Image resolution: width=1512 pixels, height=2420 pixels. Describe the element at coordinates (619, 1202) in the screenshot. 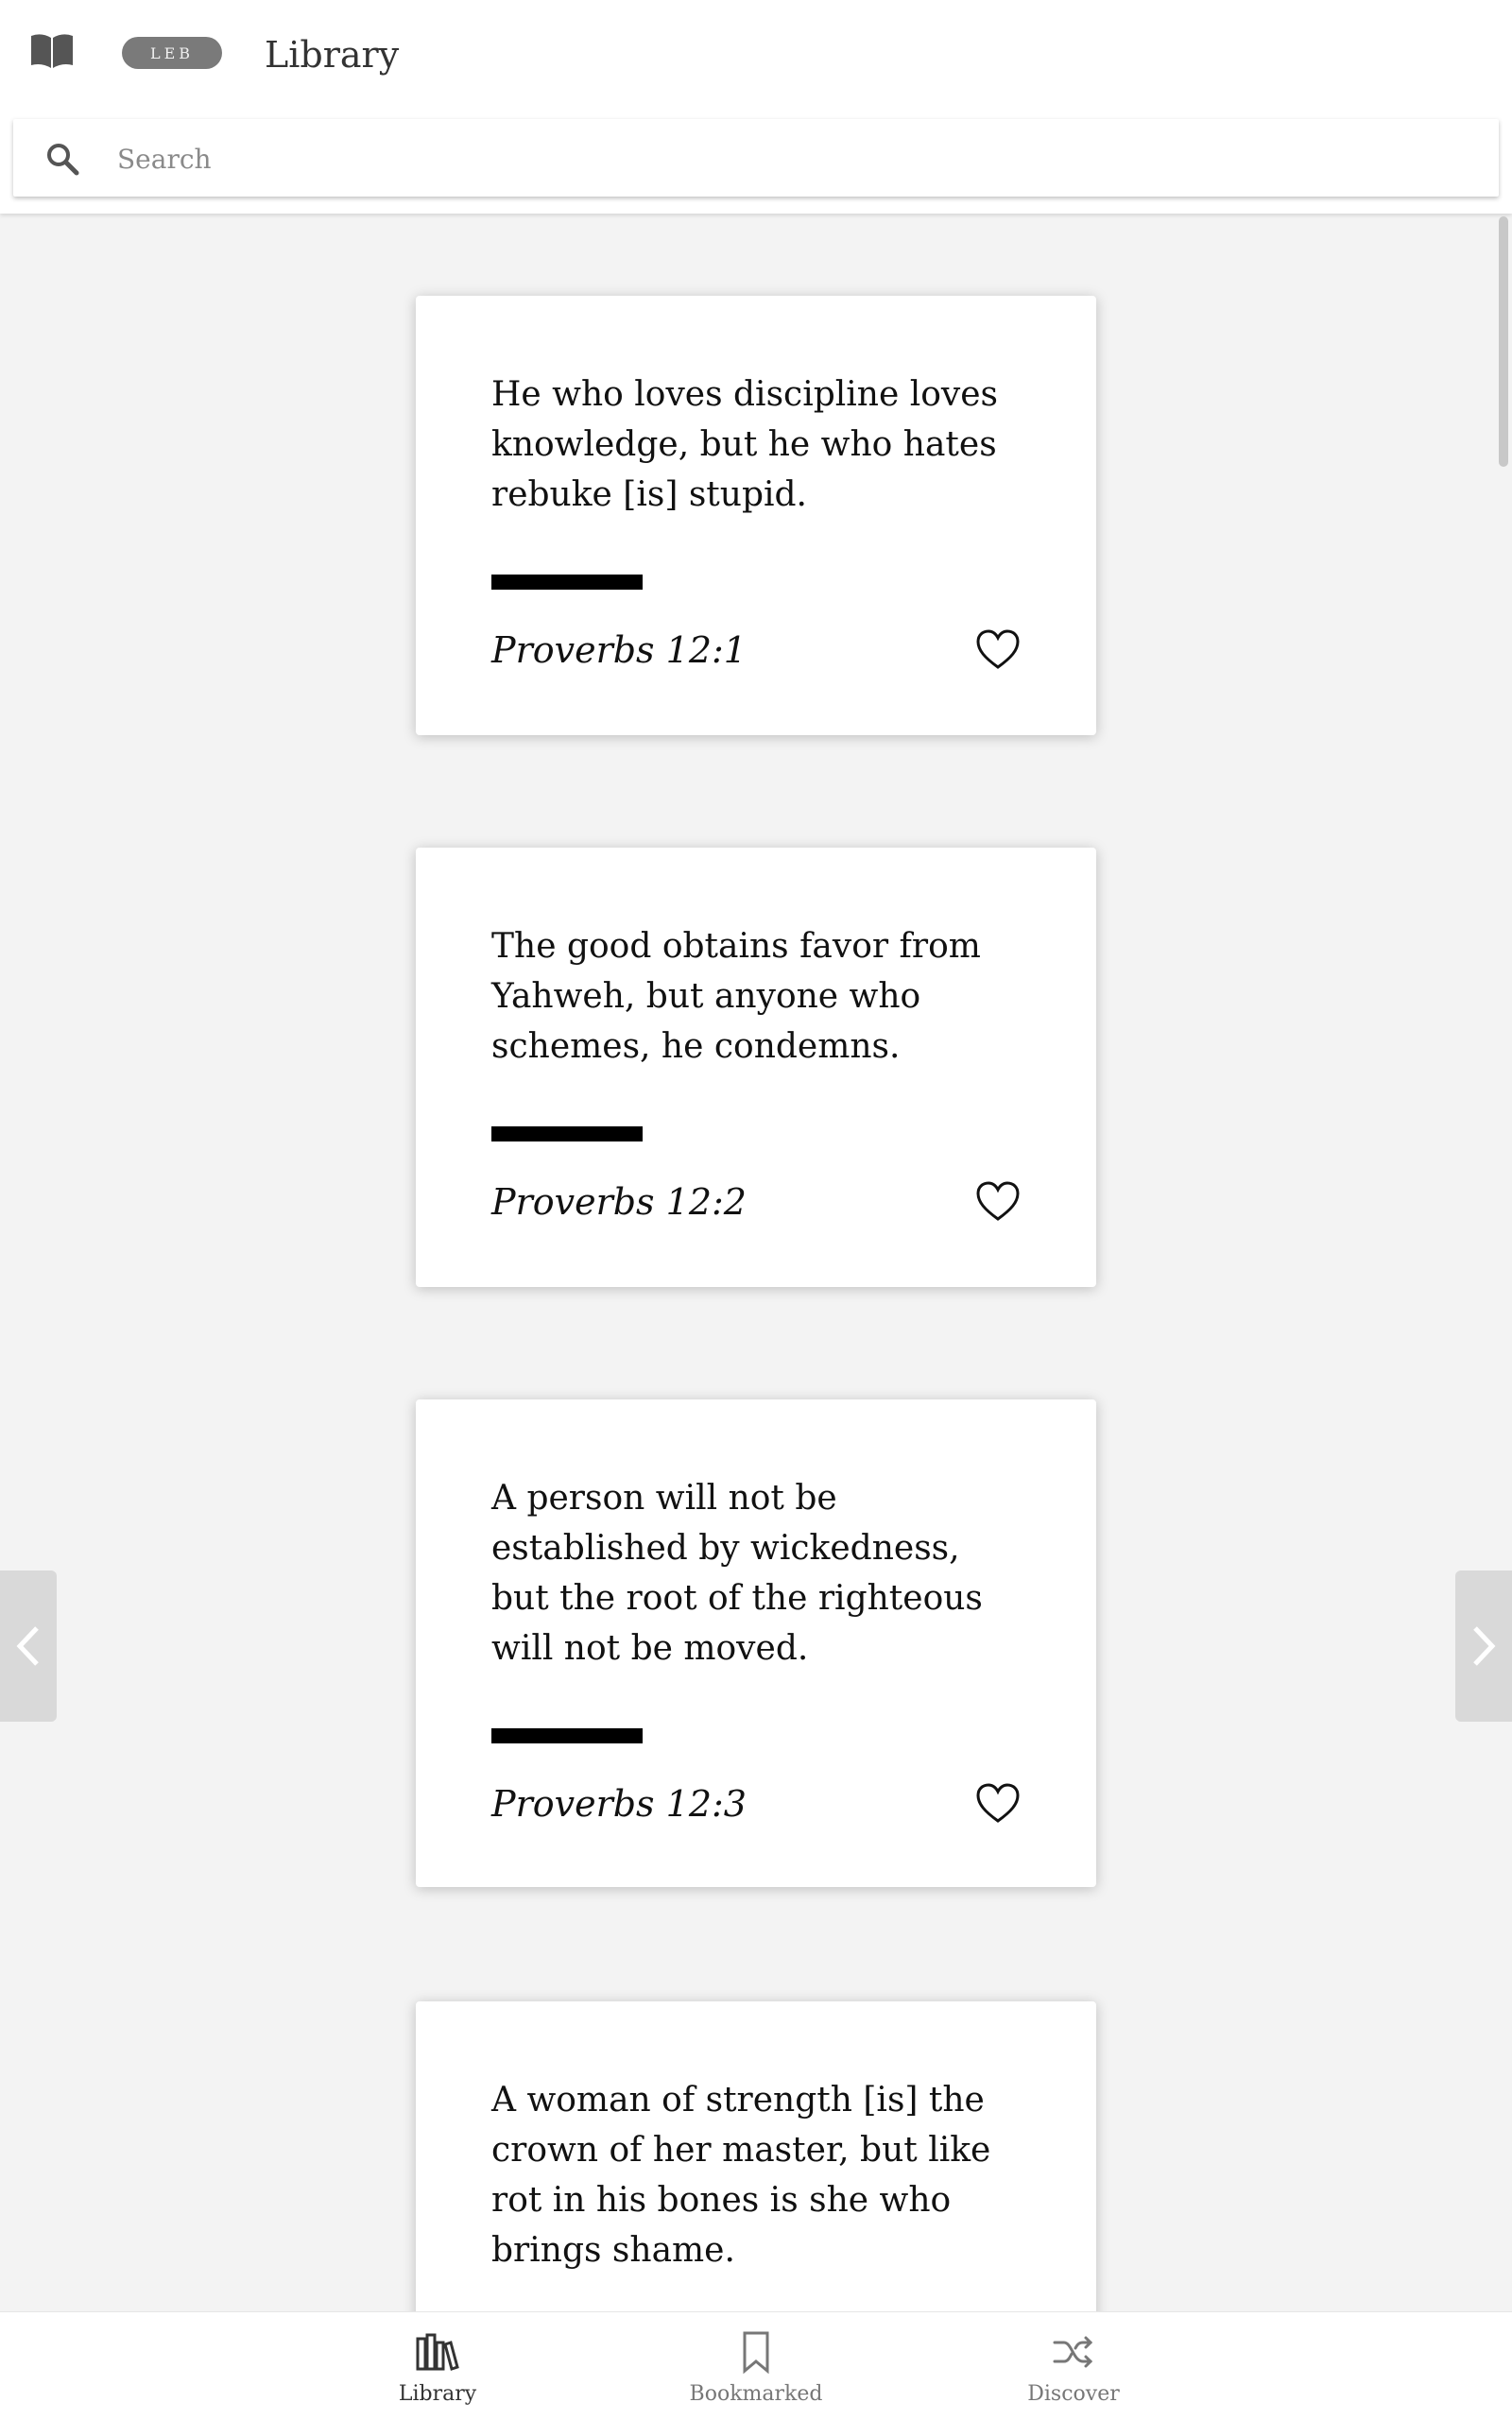

I see `verse-reference: Proverbs 12:2` at that location.